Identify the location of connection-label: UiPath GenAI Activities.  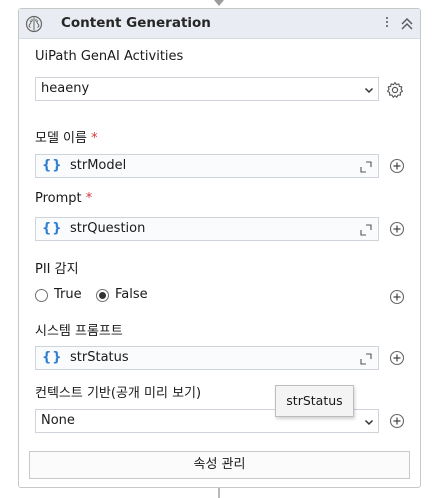
(109, 56).